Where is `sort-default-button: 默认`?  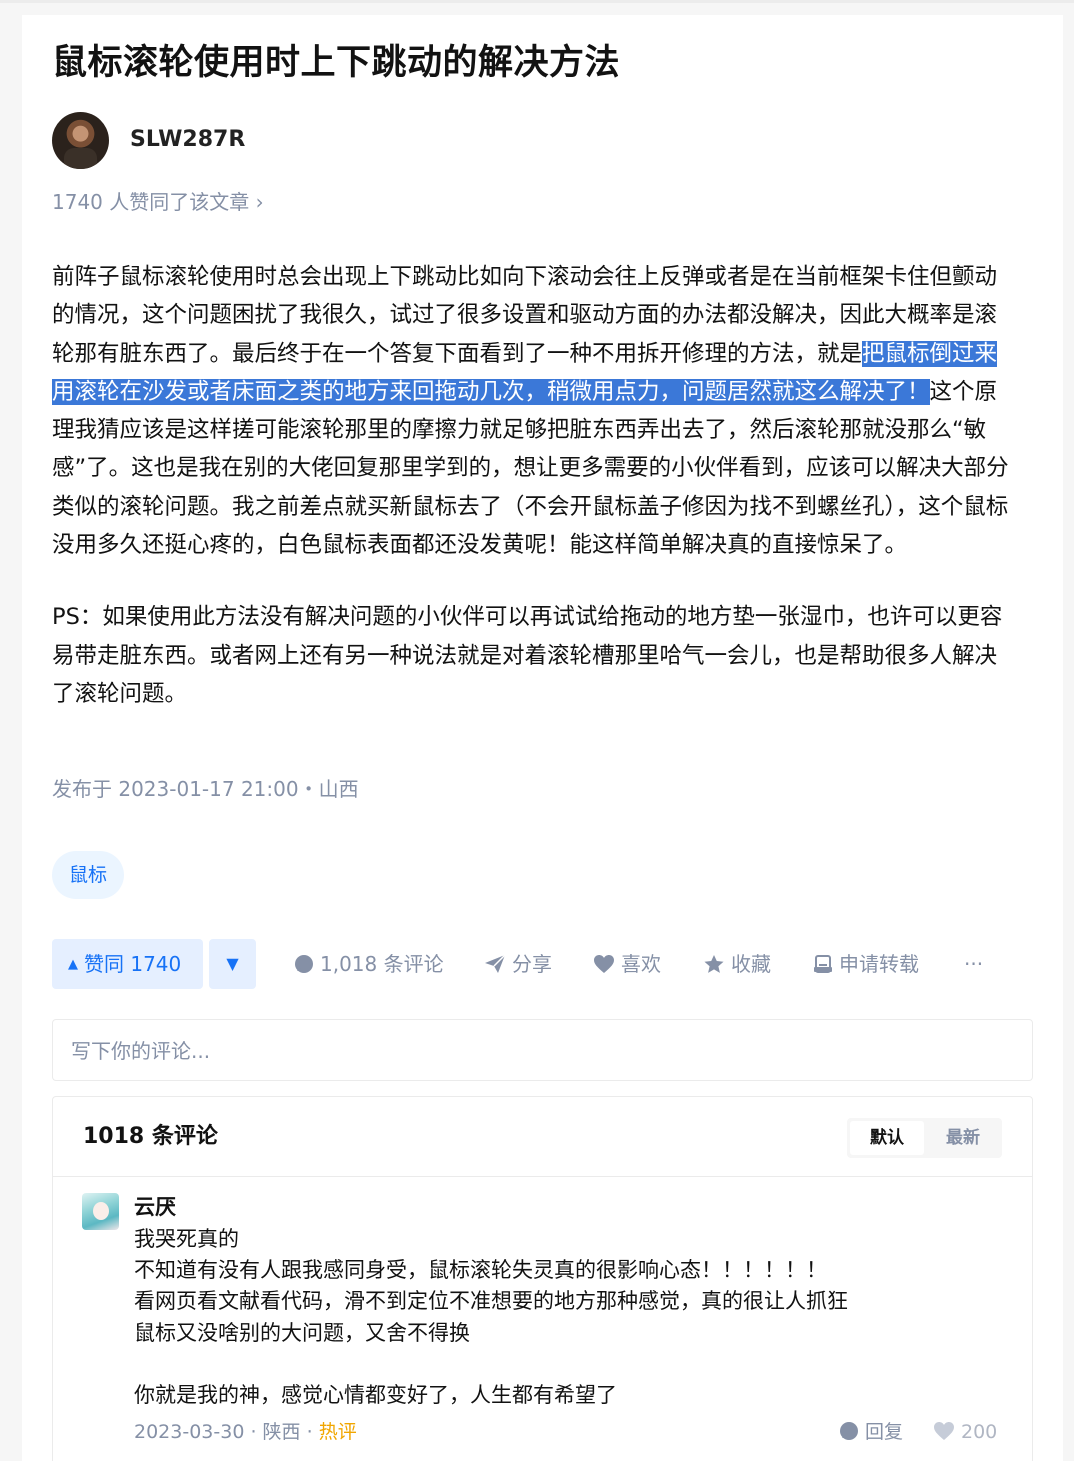
sort-default-button: 默认 is located at coordinates (887, 1138).